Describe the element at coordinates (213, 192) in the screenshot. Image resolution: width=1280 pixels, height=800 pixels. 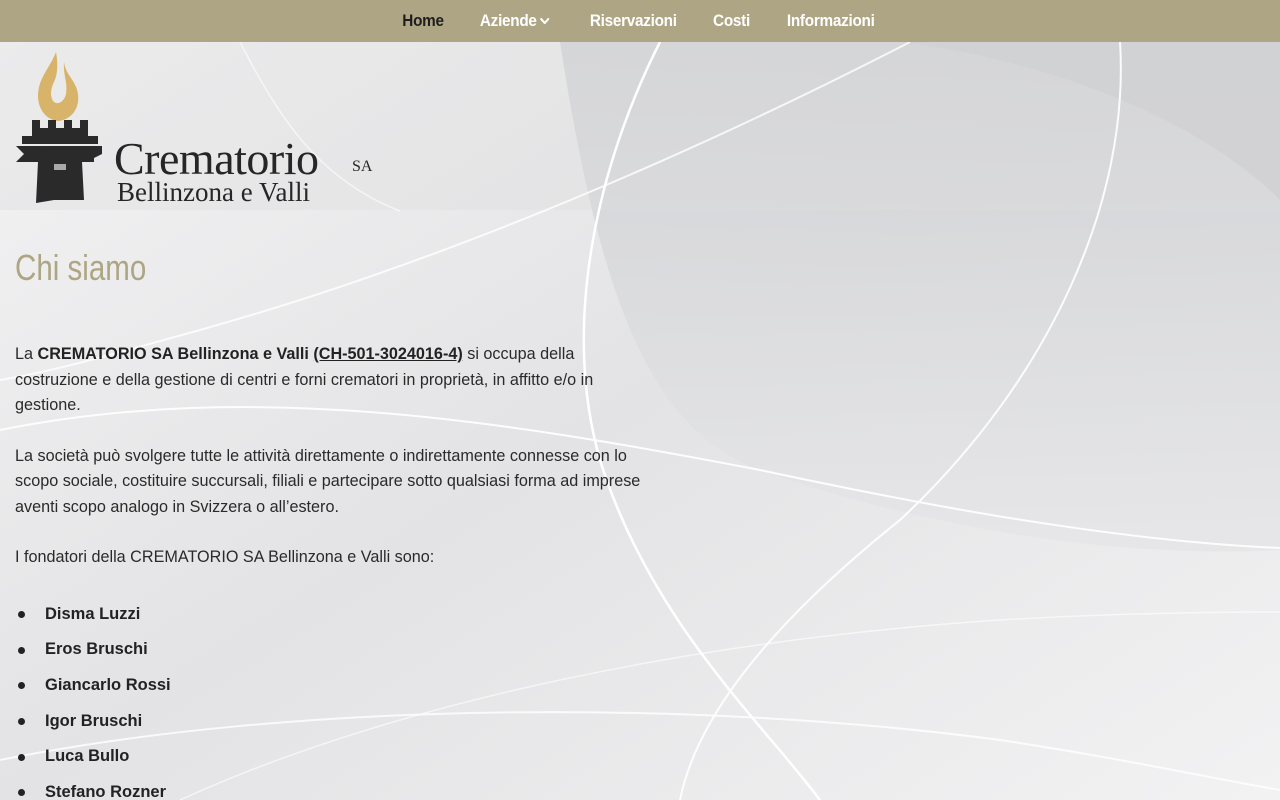
I see `logo-subtitle: Bellinzona e Valli` at that location.